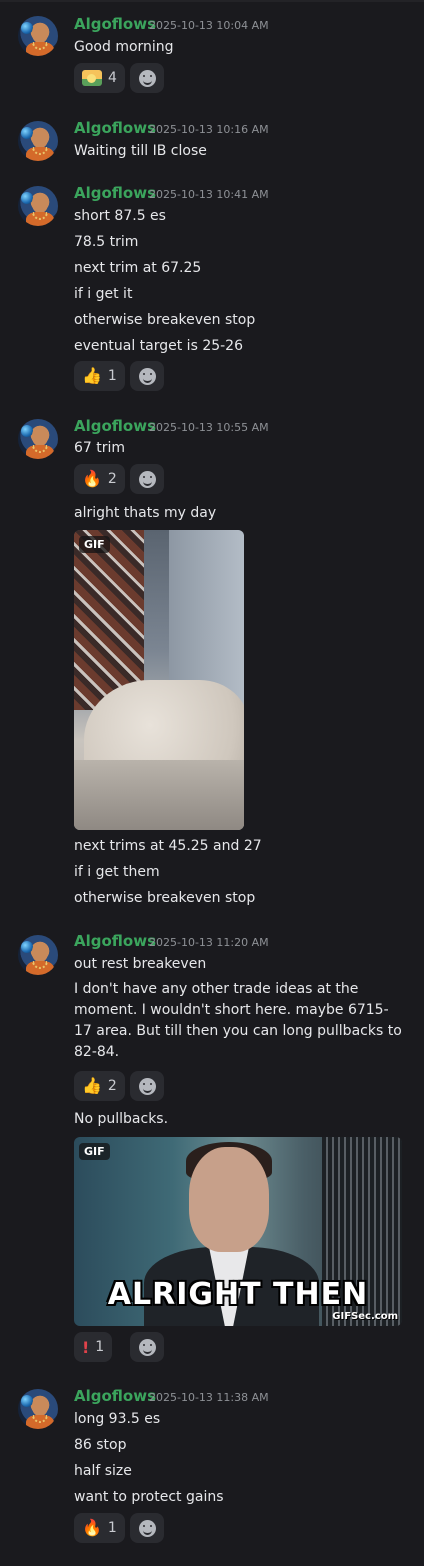 The width and height of the screenshot is (424, 1566). What do you see at coordinates (238, 1231) in the screenshot?
I see `gif-alright-then: ALRIGHT THEN GIFSec.com GIF` at bounding box center [238, 1231].